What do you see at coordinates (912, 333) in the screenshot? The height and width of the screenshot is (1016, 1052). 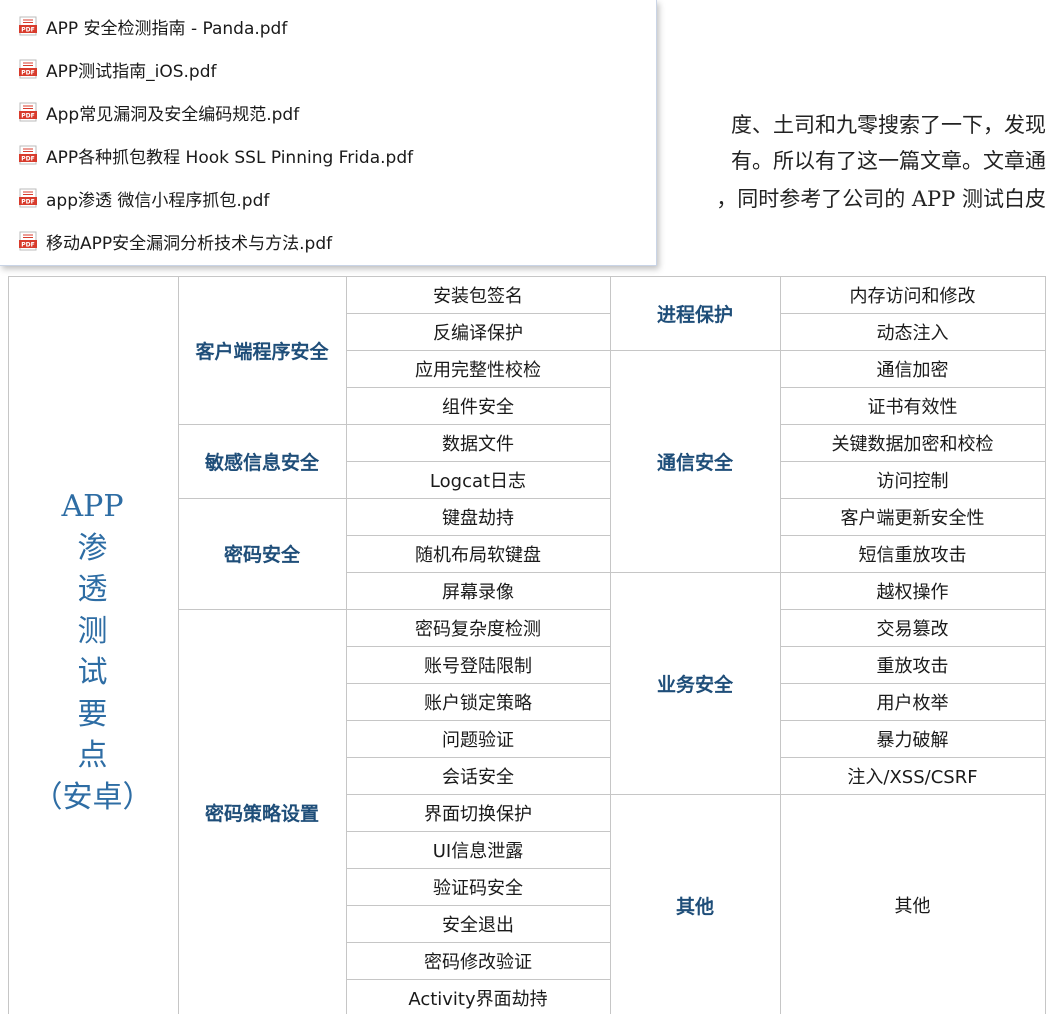 I see `check-item: 动态注入` at bounding box center [912, 333].